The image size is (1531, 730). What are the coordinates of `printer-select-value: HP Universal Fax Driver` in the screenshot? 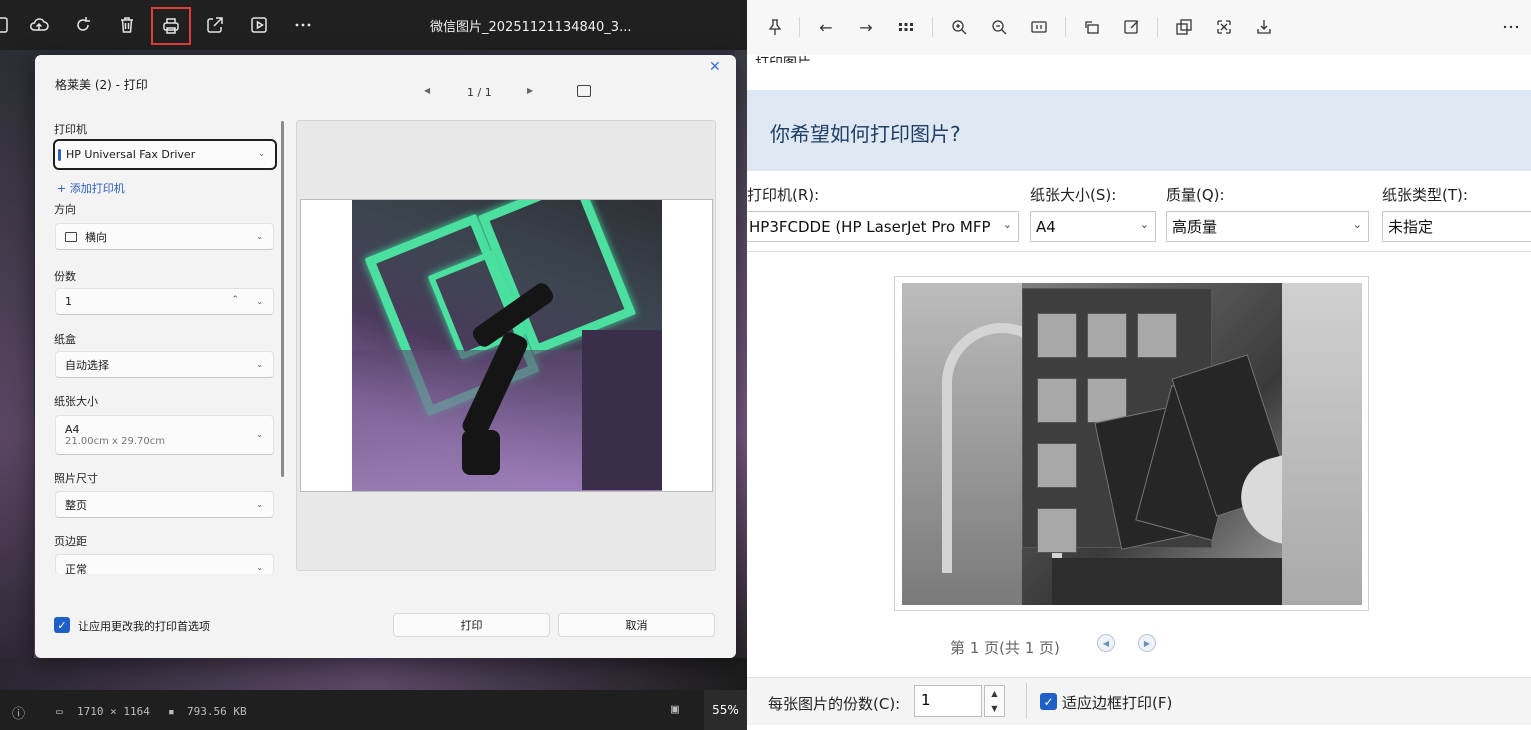 It's located at (131, 154).